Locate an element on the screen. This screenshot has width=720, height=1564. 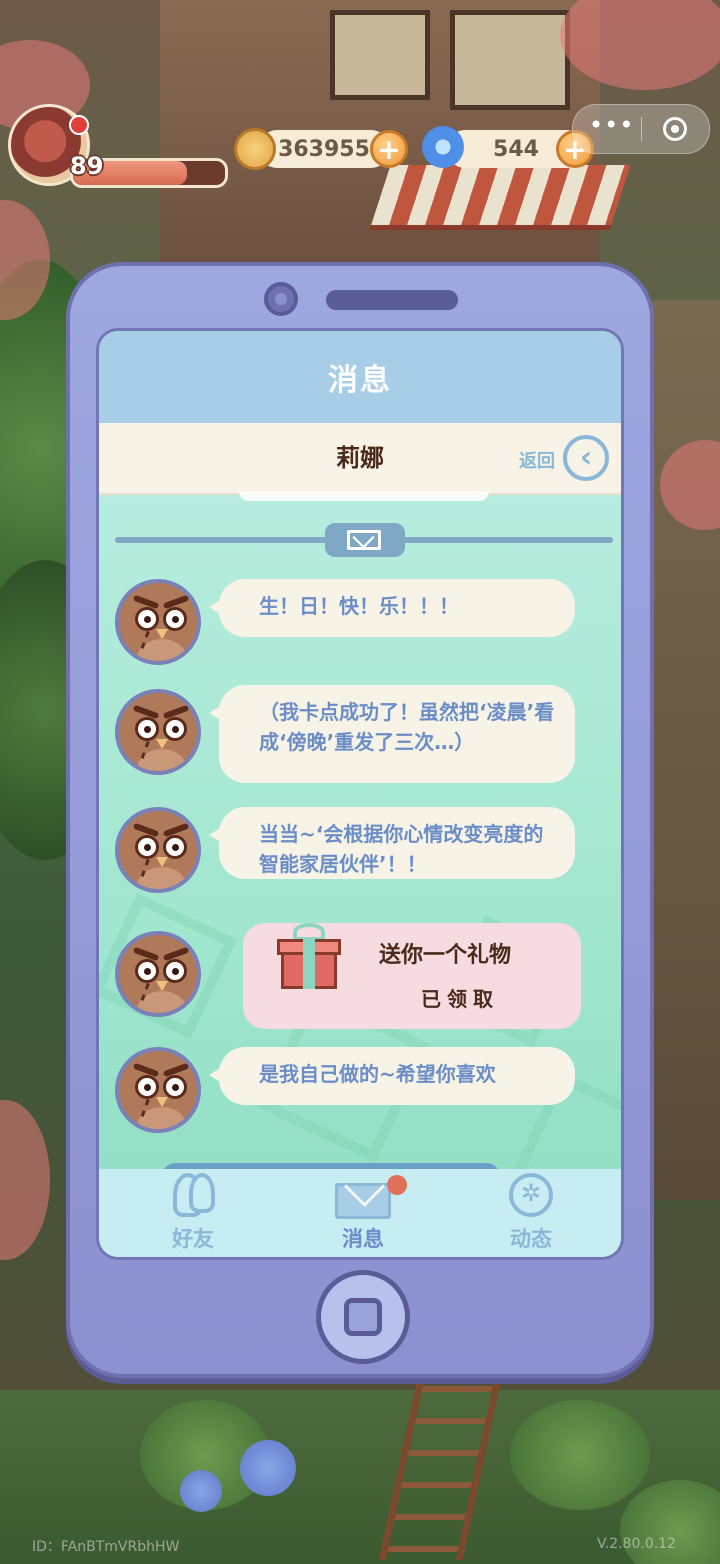
envelope-icon is located at coordinates (365, 540).